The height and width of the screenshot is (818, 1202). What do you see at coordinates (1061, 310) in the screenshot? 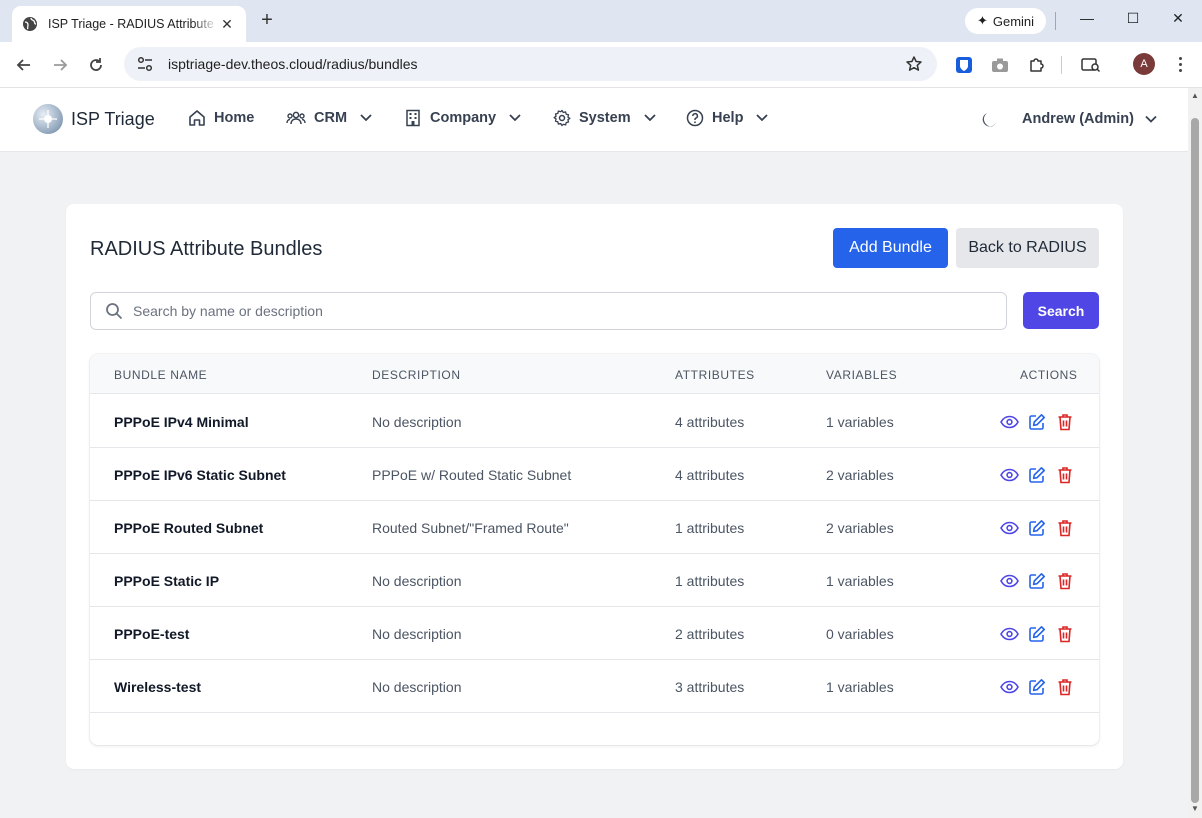
I see `search-button: Search` at bounding box center [1061, 310].